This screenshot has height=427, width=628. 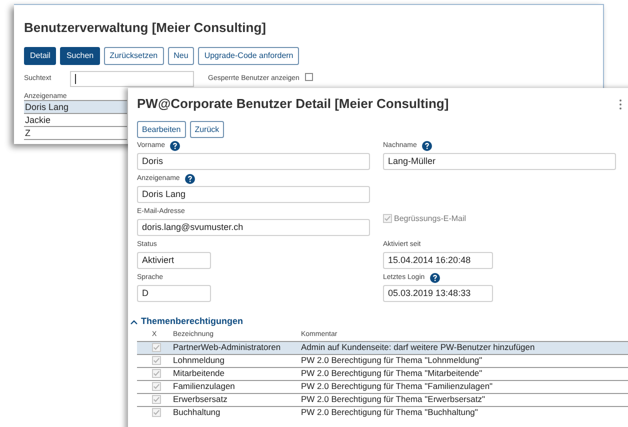 I want to click on text-cursor, so click(x=75, y=79).